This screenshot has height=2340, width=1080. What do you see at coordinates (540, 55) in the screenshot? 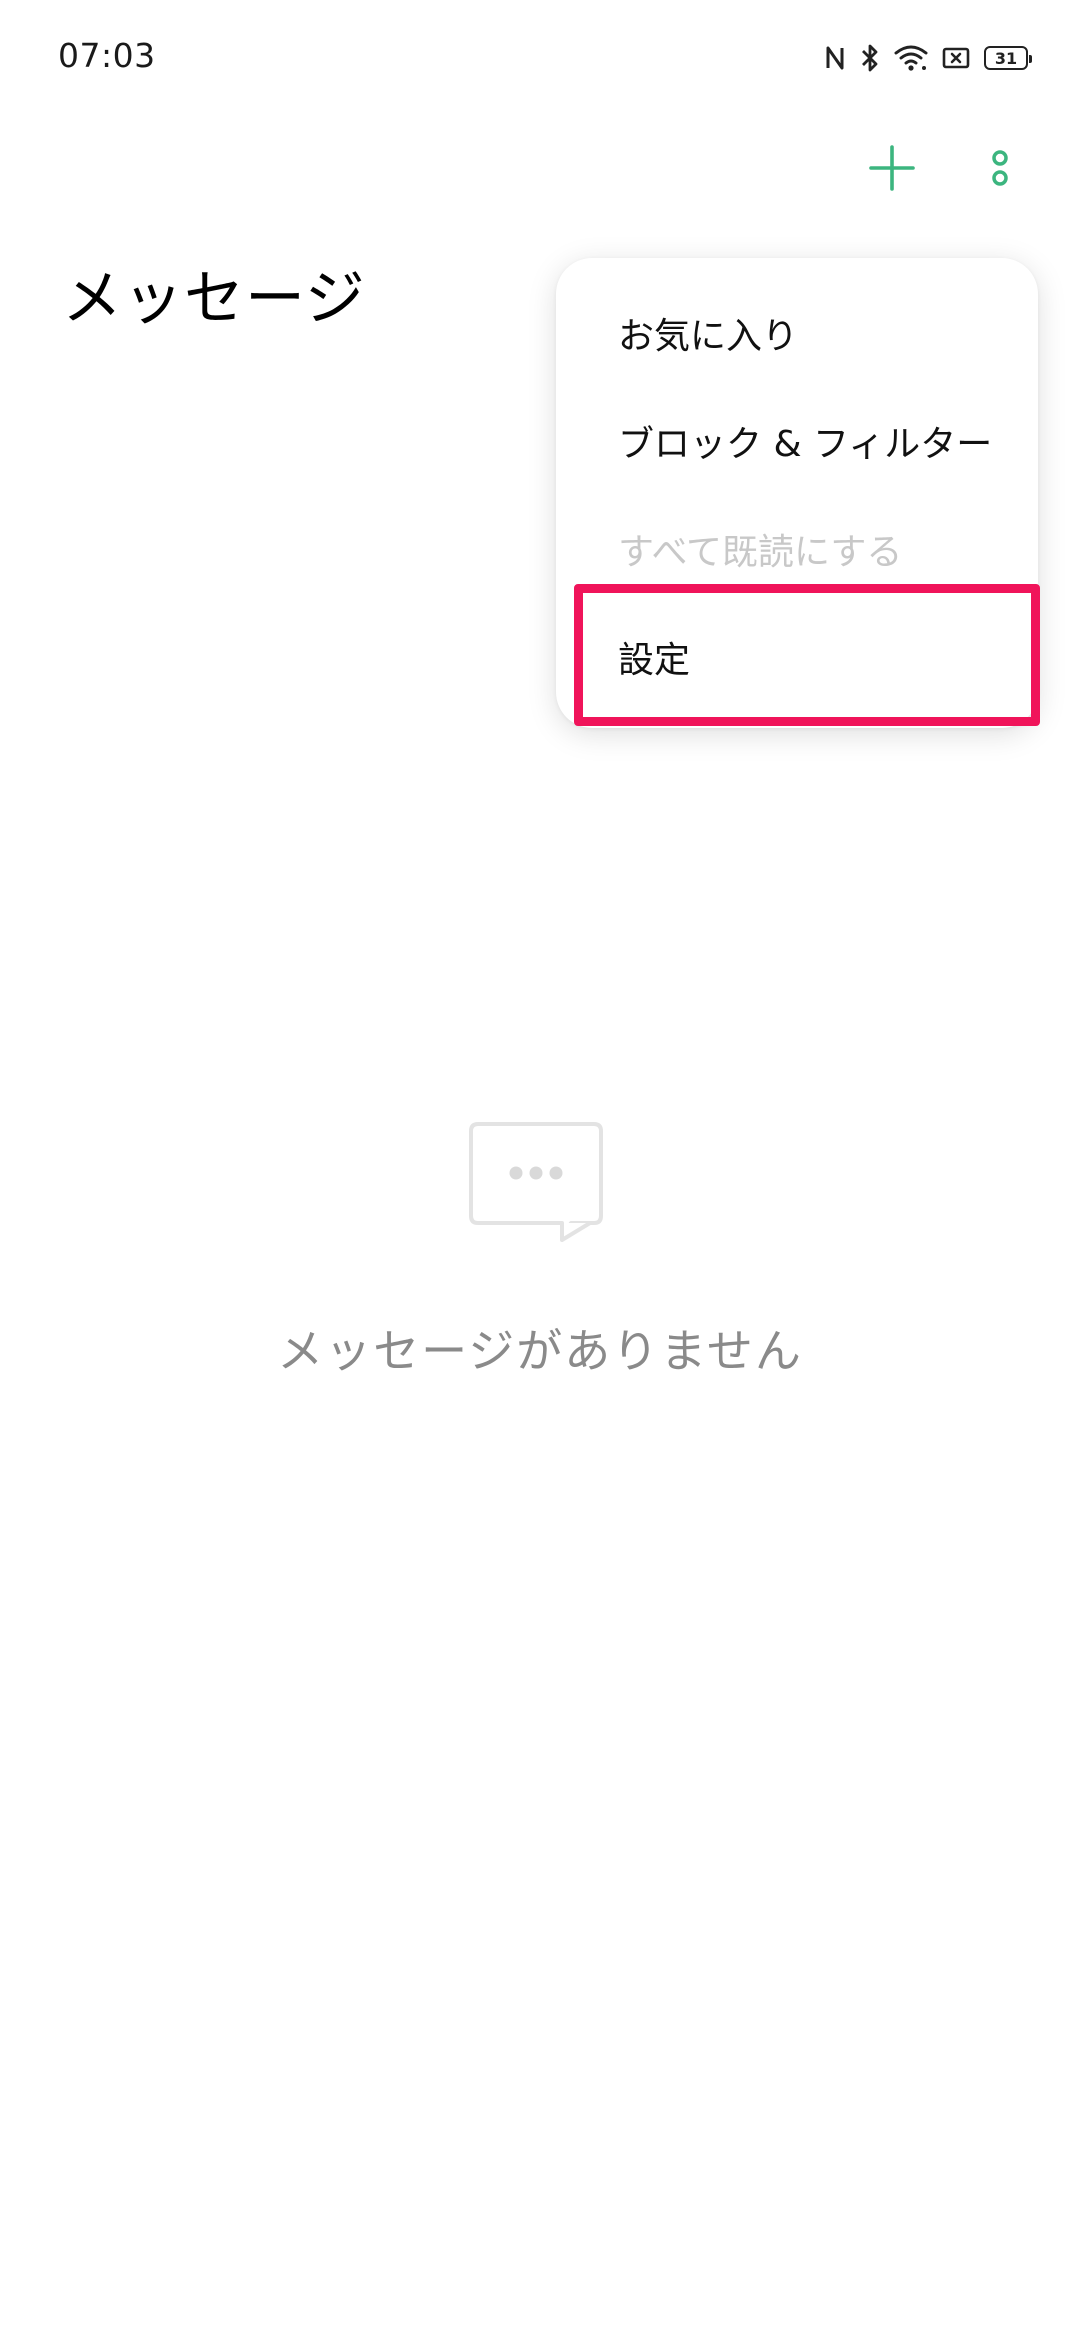
I see `status-bar: 07:03 31` at bounding box center [540, 55].